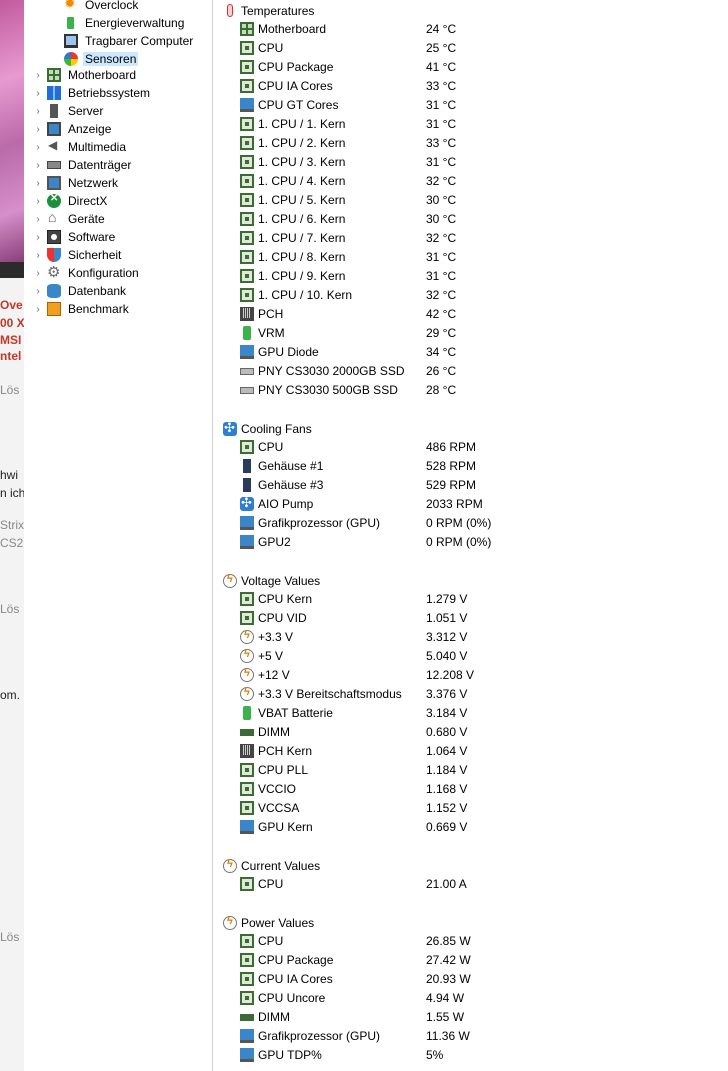 The image size is (728, 1071). What do you see at coordinates (474, 86) in the screenshot?
I see `sensor-row: CPU IA Cores 33 °C` at bounding box center [474, 86].